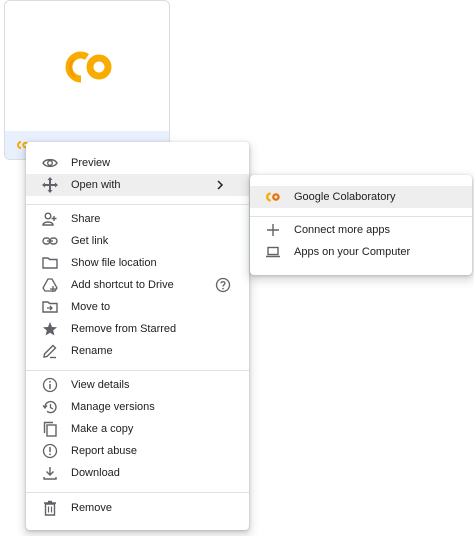  What do you see at coordinates (122, 285) in the screenshot?
I see `menu-item-label: Add shortcut to Drive` at bounding box center [122, 285].